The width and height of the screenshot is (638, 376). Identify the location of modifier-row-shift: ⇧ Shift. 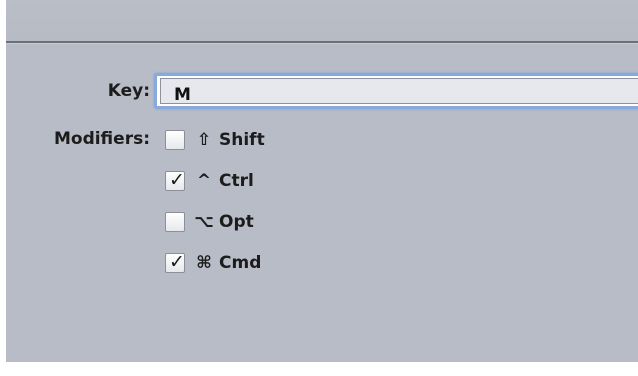
(215, 140).